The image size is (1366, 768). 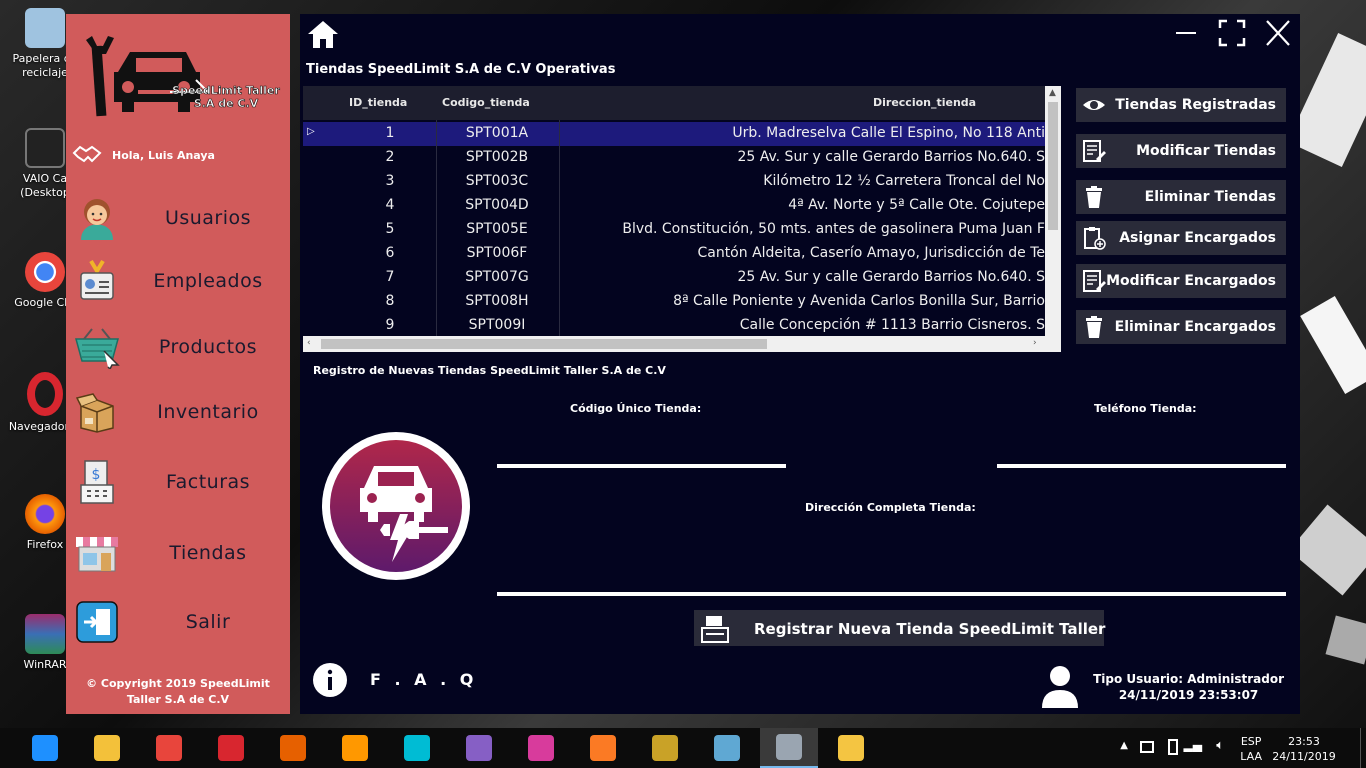 What do you see at coordinates (1173, 747) in the screenshot?
I see `device-icon` at bounding box center [1173, 747].